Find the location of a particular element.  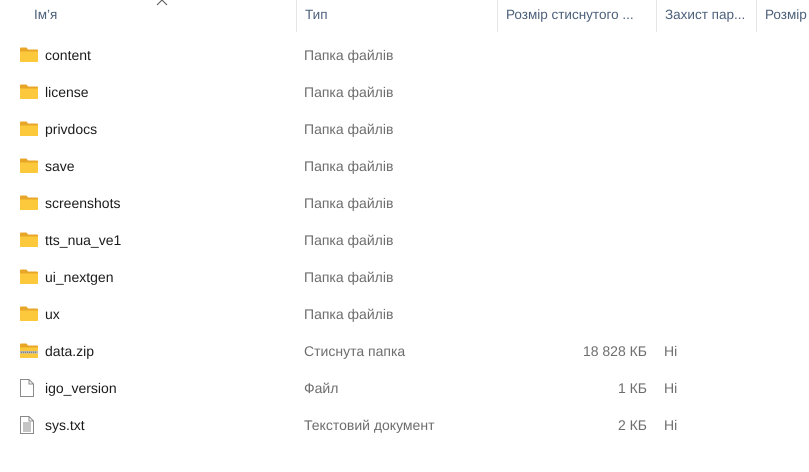

file-name: data.zip is located at coordinates (69, 350).